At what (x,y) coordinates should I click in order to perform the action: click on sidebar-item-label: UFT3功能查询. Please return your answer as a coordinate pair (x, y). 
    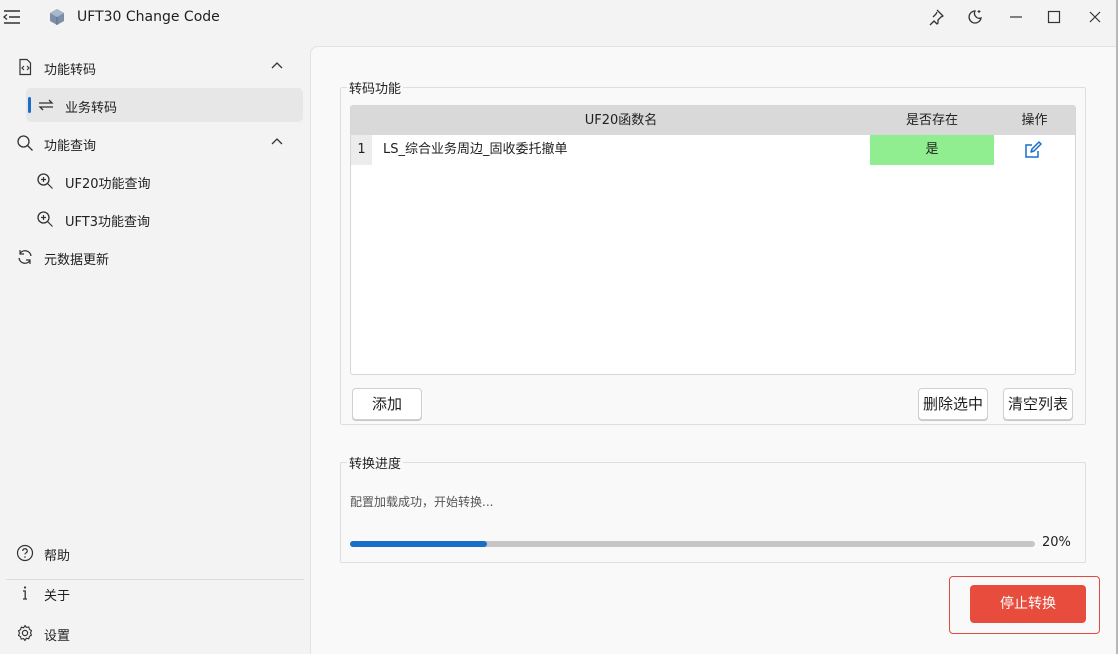
    Looking at the image, I should click on (107, 222).